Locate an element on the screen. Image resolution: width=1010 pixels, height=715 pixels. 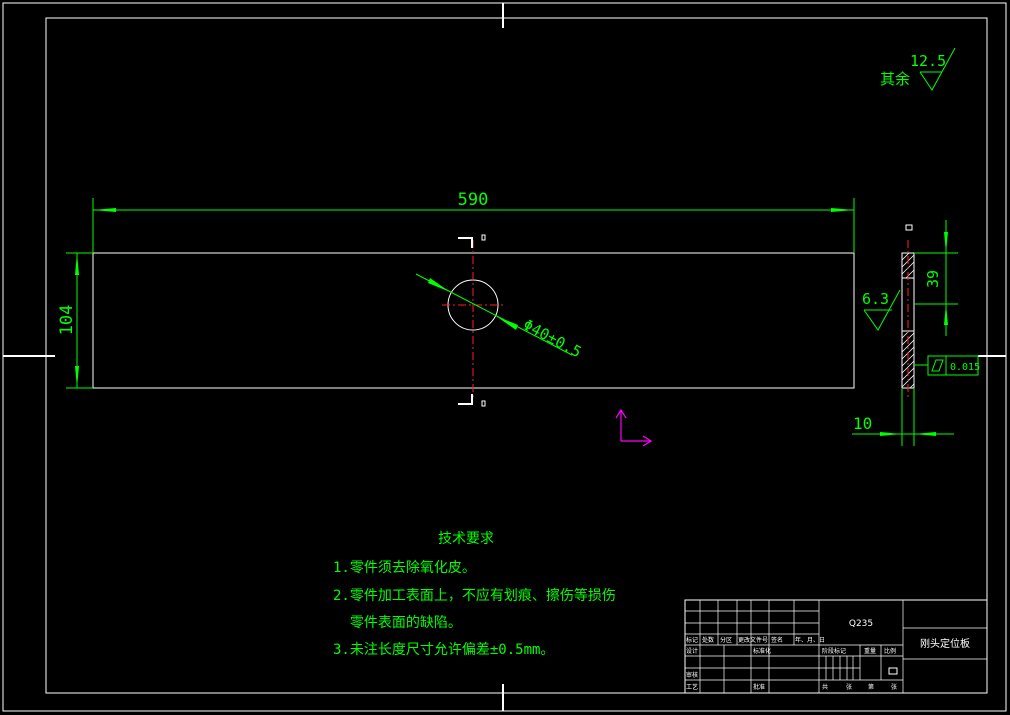
notes-line-4: 3.未注长度尺寸允许偏差±0.5mm。 is located at coordinates (443, 650).